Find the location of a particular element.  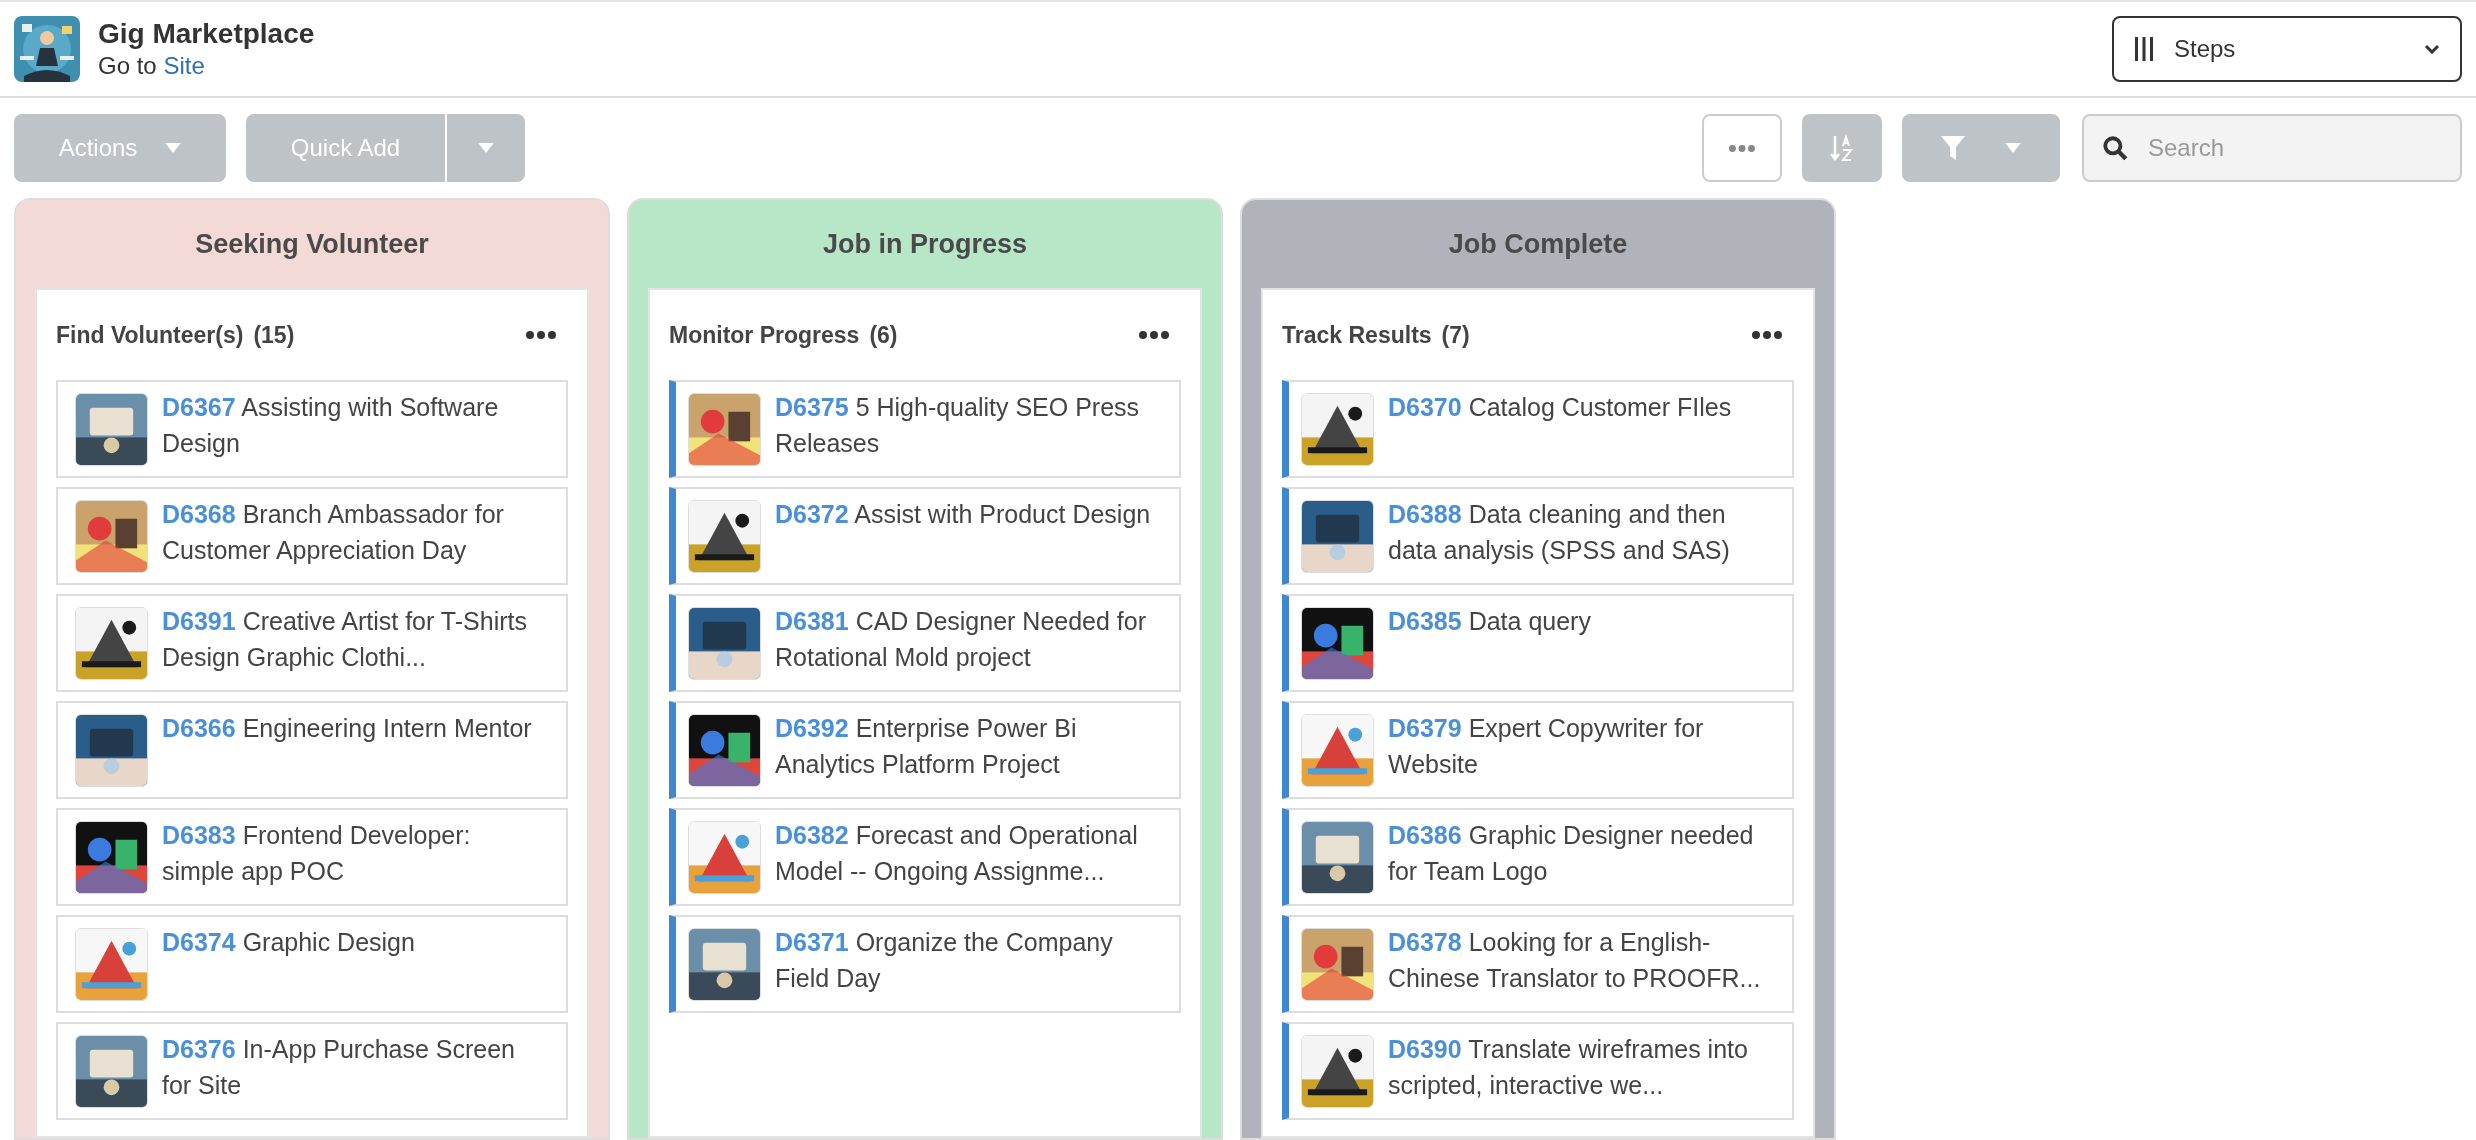

task-card: D6381 CAD Designer Needed for Rotational Mold project is located at coordinates (925, 643).